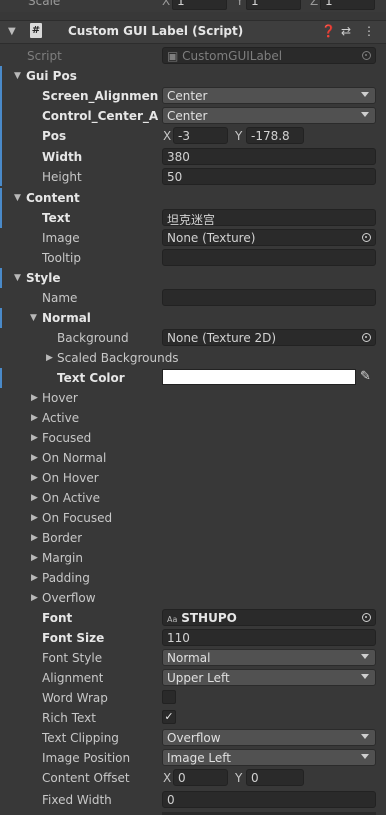  I want to click on name-field, so click(269, 297).